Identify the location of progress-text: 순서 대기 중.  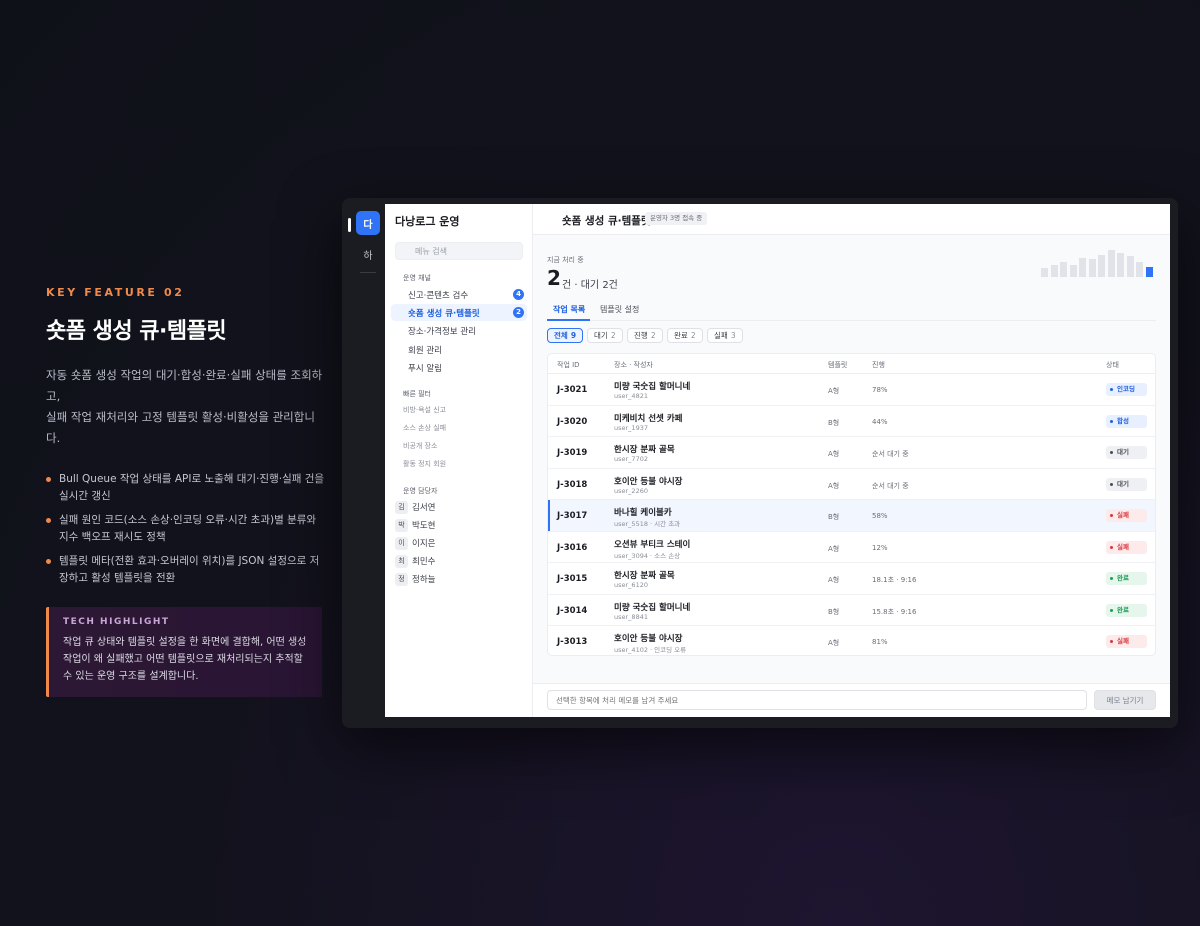
(890, 485).